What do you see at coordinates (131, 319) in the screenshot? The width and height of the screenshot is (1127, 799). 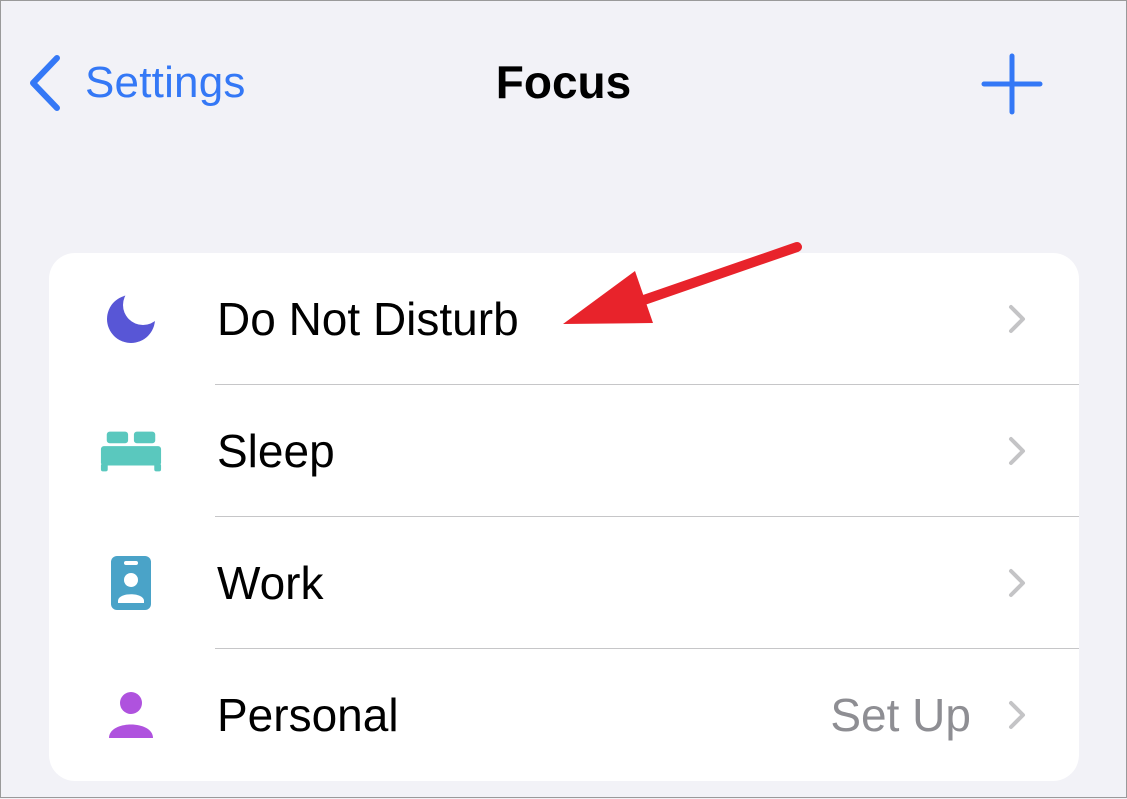 I see `moon-icon` at bounding box center [131, 319].